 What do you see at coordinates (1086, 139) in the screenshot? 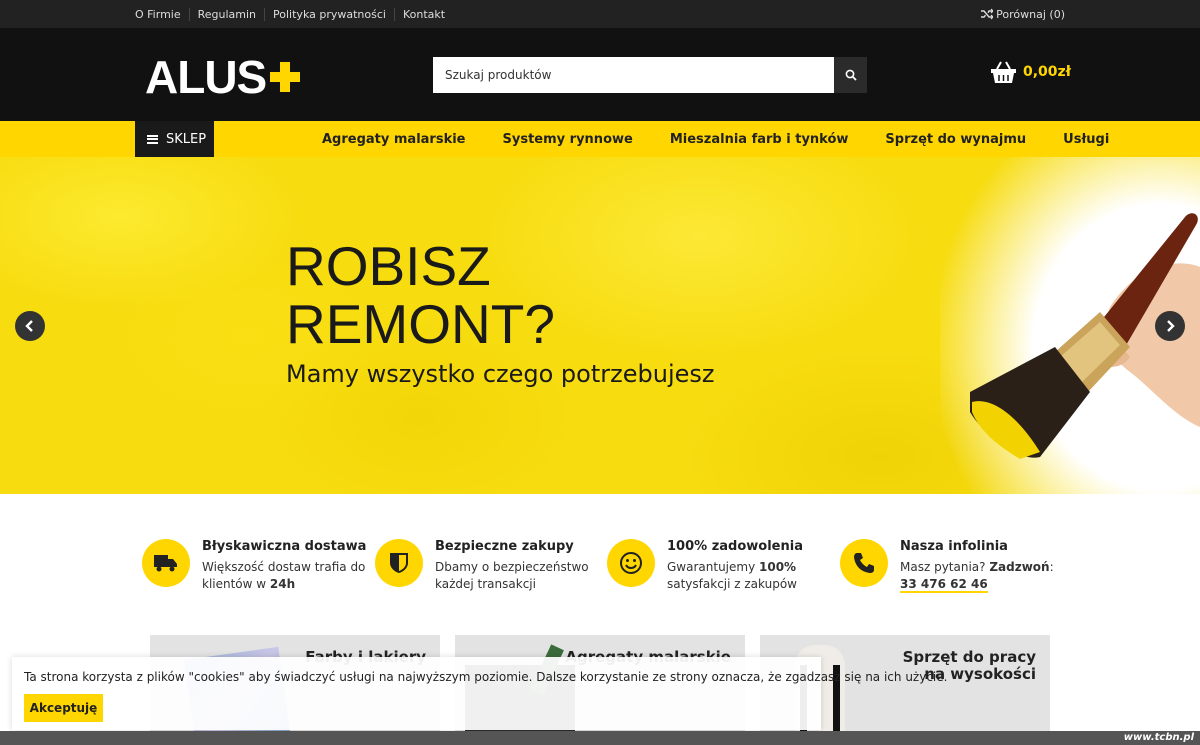
I see `nav-item-uslugi: Usługi` at bounding box center [1086, 139].